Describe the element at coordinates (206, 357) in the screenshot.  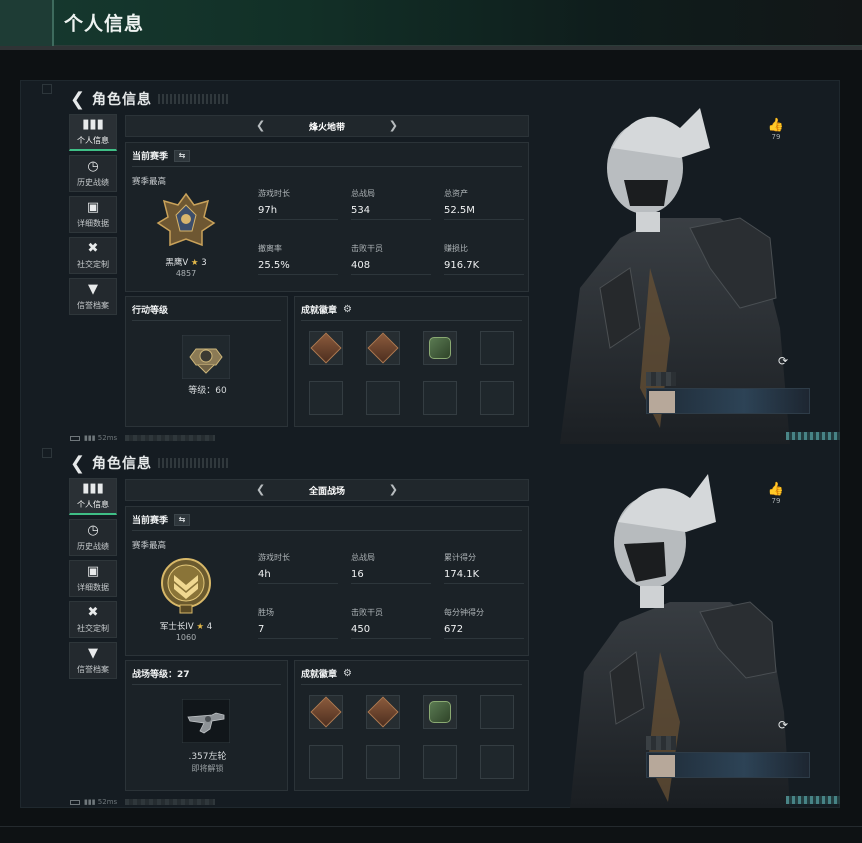
I see `helmet-badge-icon` at that location.